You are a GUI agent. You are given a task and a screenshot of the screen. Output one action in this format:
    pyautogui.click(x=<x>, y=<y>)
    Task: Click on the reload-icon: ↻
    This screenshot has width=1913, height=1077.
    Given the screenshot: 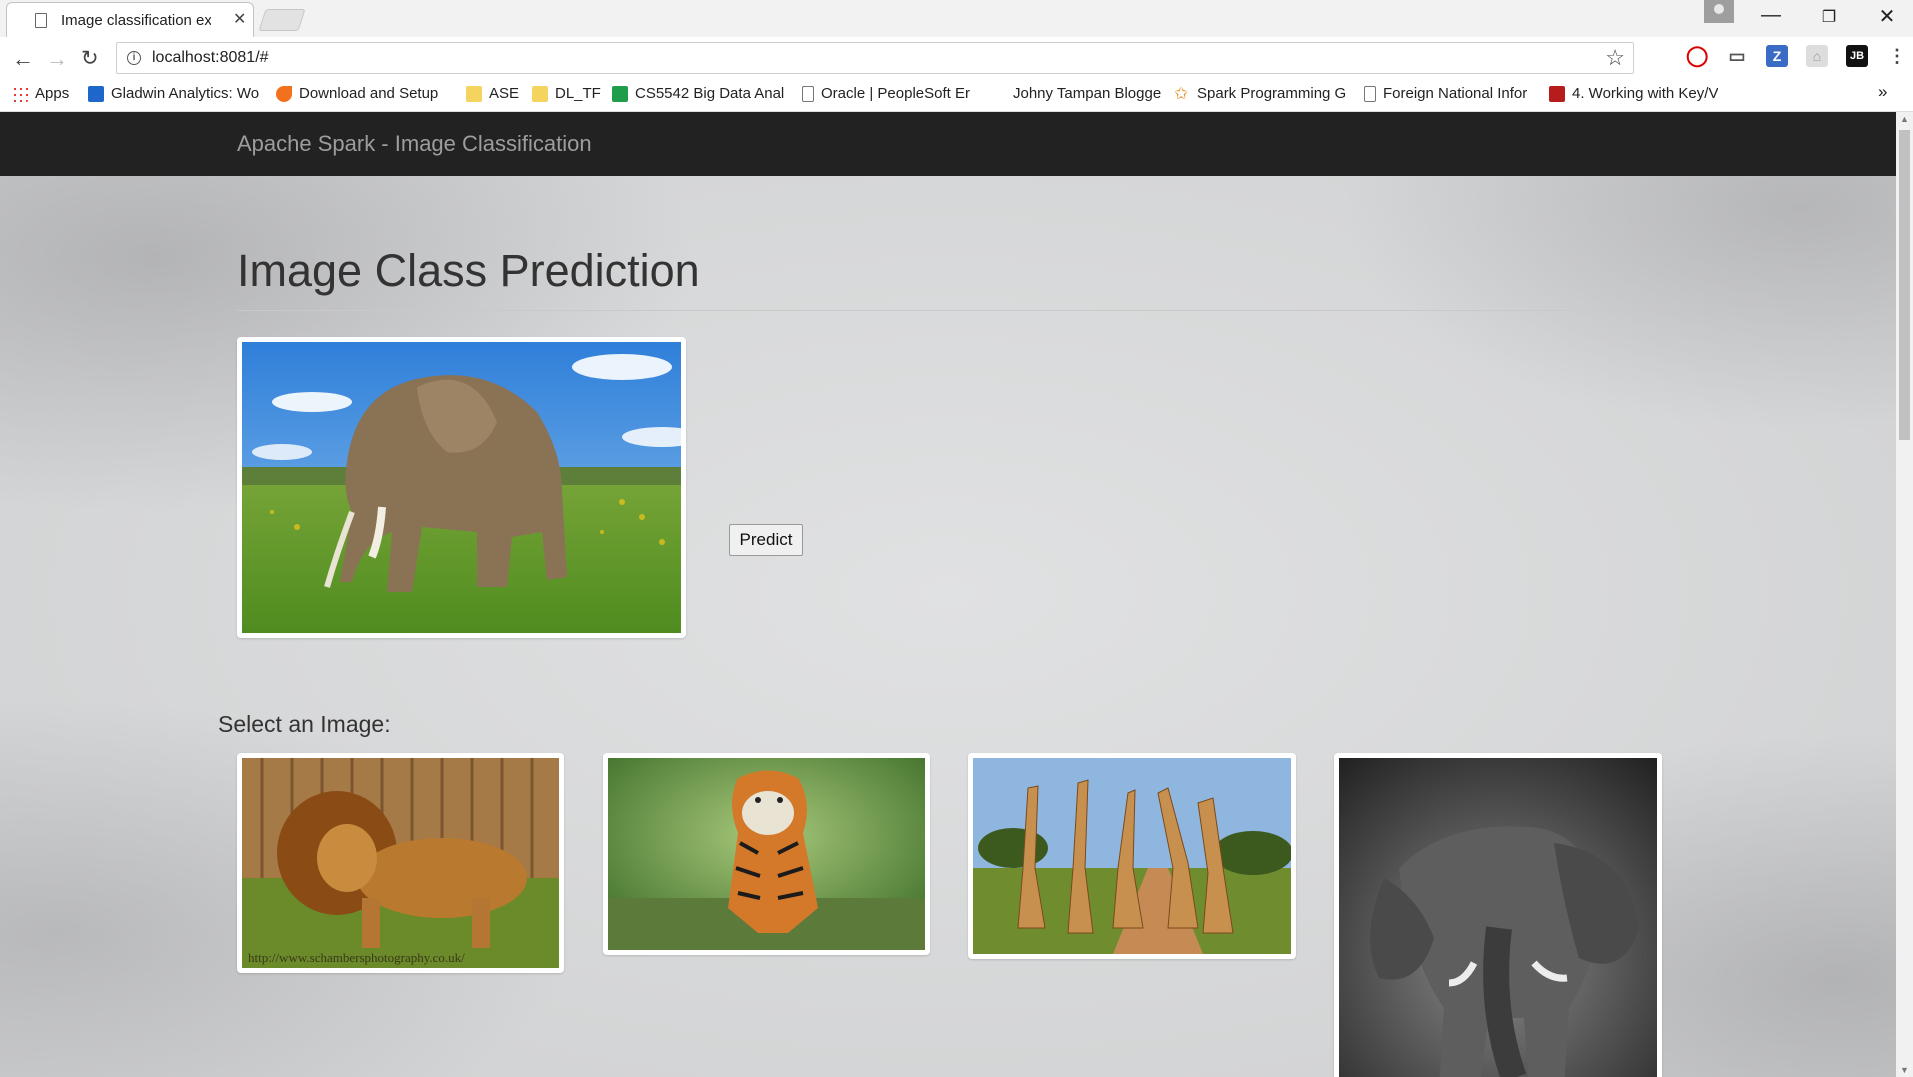 What is the action you would take?
    pyautogui.click(x=90, y=58)
    